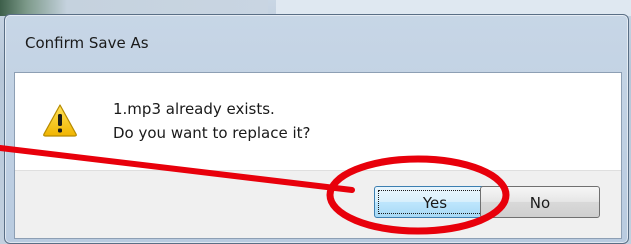 The height and width of the screenshot is (244, 631). I want to click on message-line-2: Do you want to replace it?, so click(212, 133).